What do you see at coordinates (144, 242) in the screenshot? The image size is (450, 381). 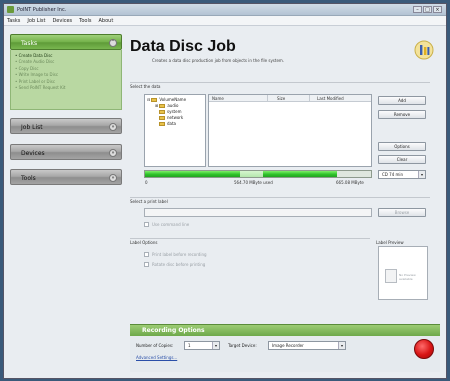 I see `label-options-heading: Label Options` at bounding box center [144, 242].